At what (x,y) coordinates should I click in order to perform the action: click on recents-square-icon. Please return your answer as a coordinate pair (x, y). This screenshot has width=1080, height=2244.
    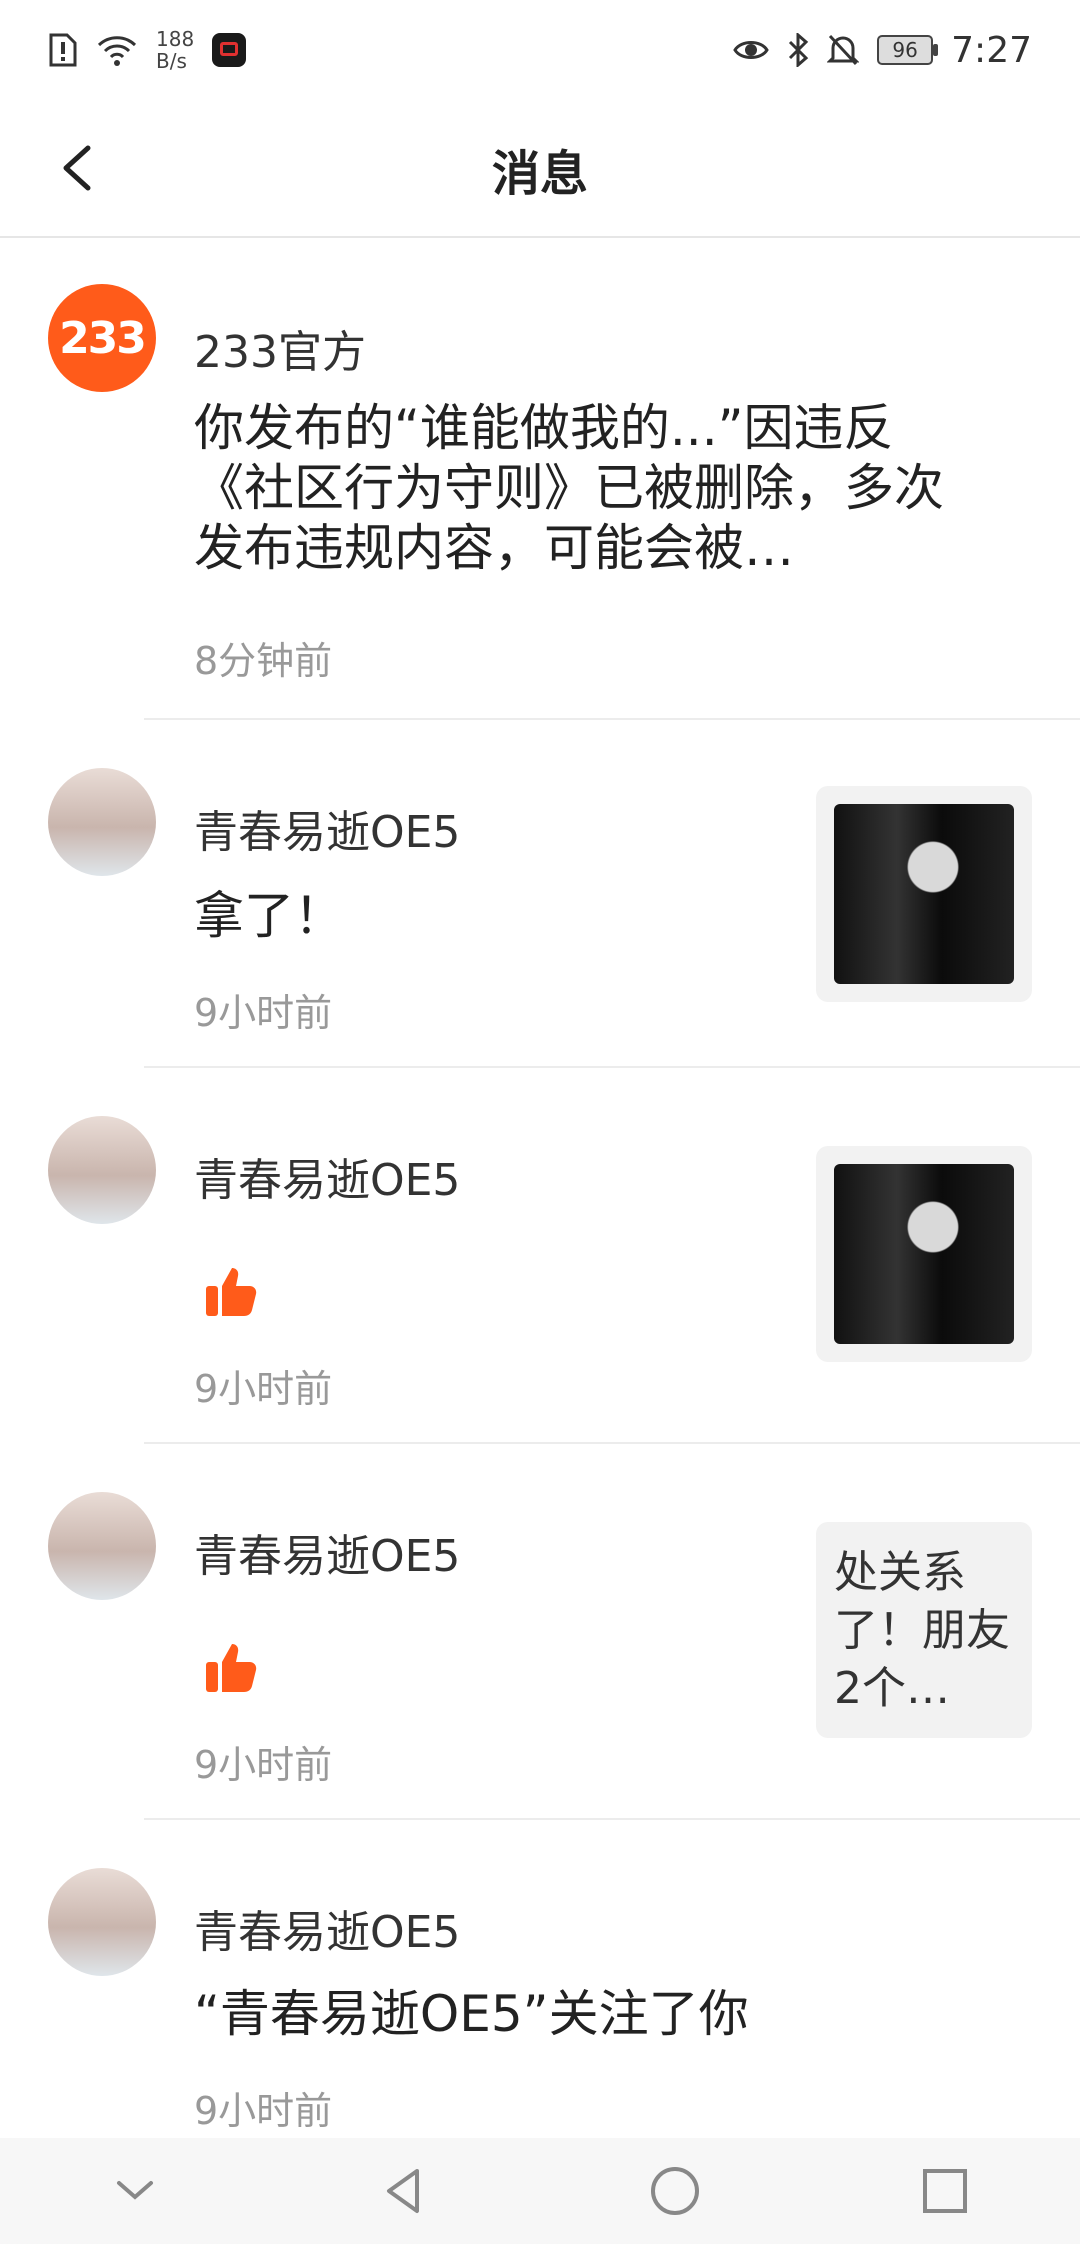
    Looking at the image, I should click on (945, 2191).